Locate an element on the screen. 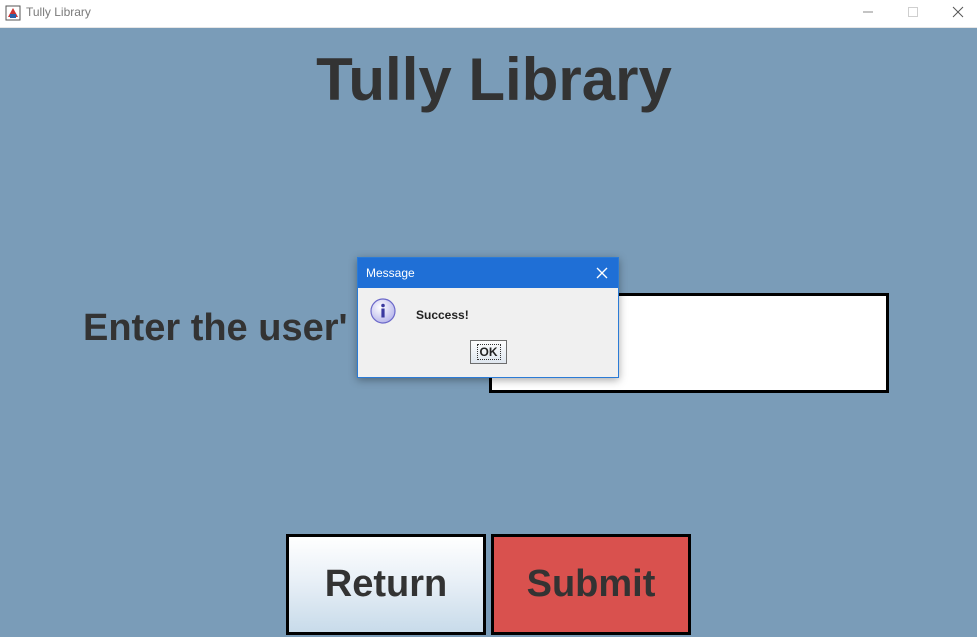  ok-button: OK is located at coordinates (488, 352).